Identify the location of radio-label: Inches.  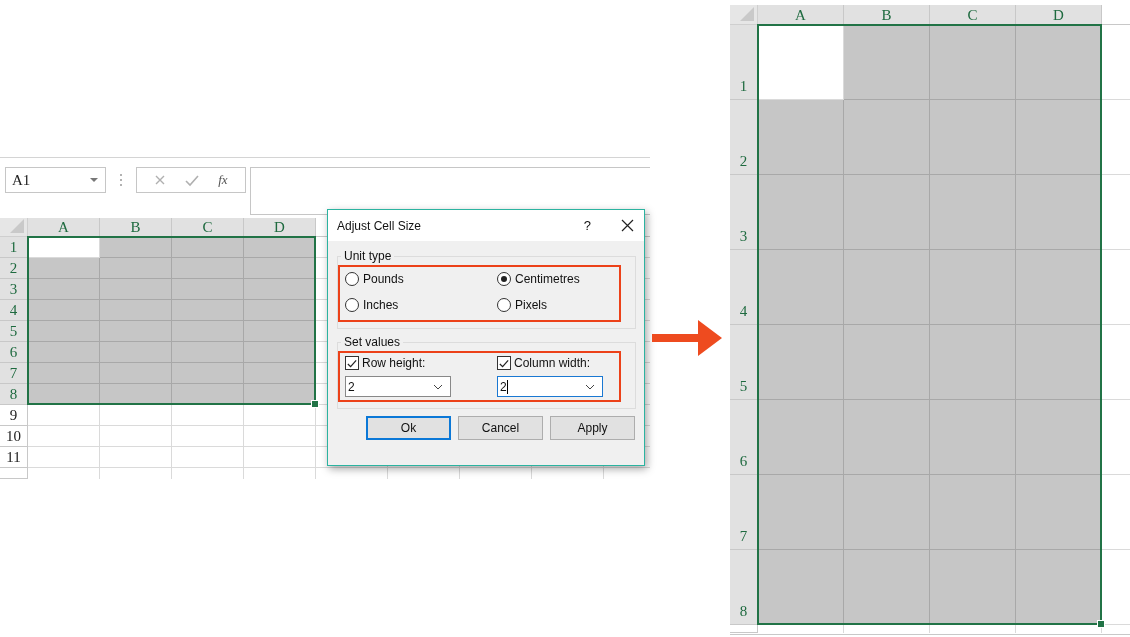
(381, 305).